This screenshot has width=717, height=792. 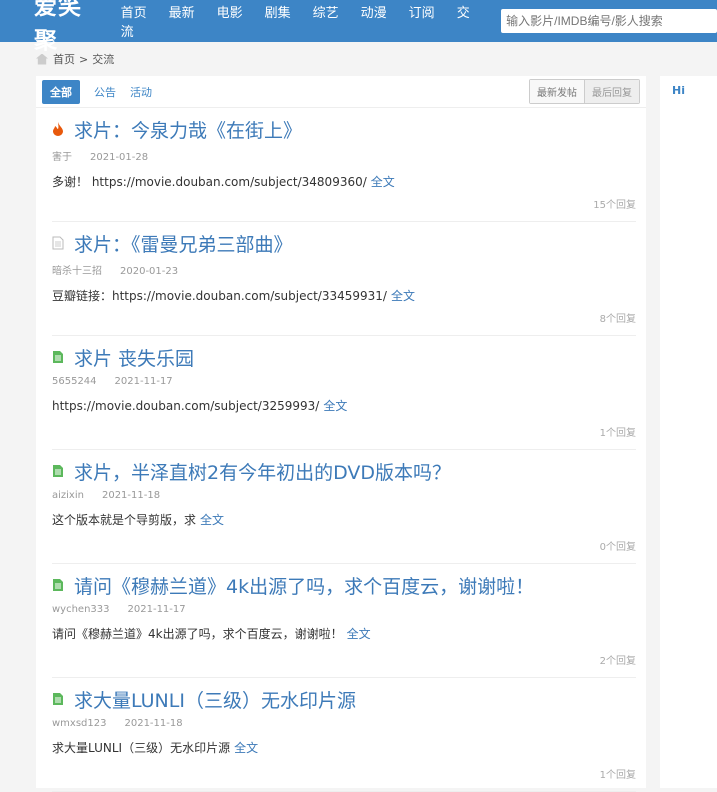 I want to click on post-title-row: 请问《穆赫兰道》4k出源了吗，求个百度云，谢谢啦！, so click(x=344, y=585).